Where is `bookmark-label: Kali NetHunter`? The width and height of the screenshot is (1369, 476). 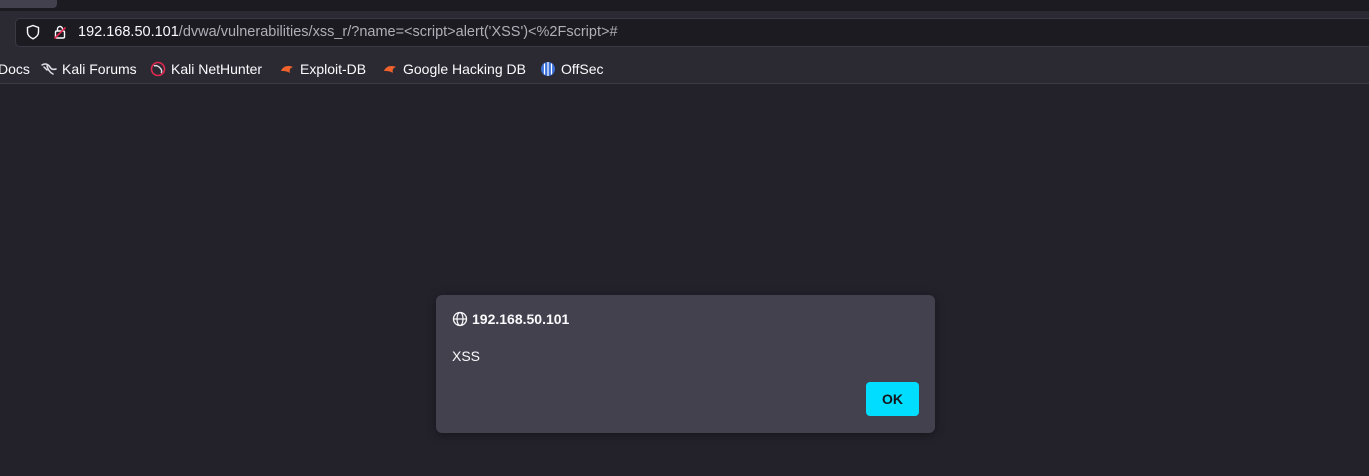 bookmark-label: Kali NetHunter is located at coordinates (217, 69).